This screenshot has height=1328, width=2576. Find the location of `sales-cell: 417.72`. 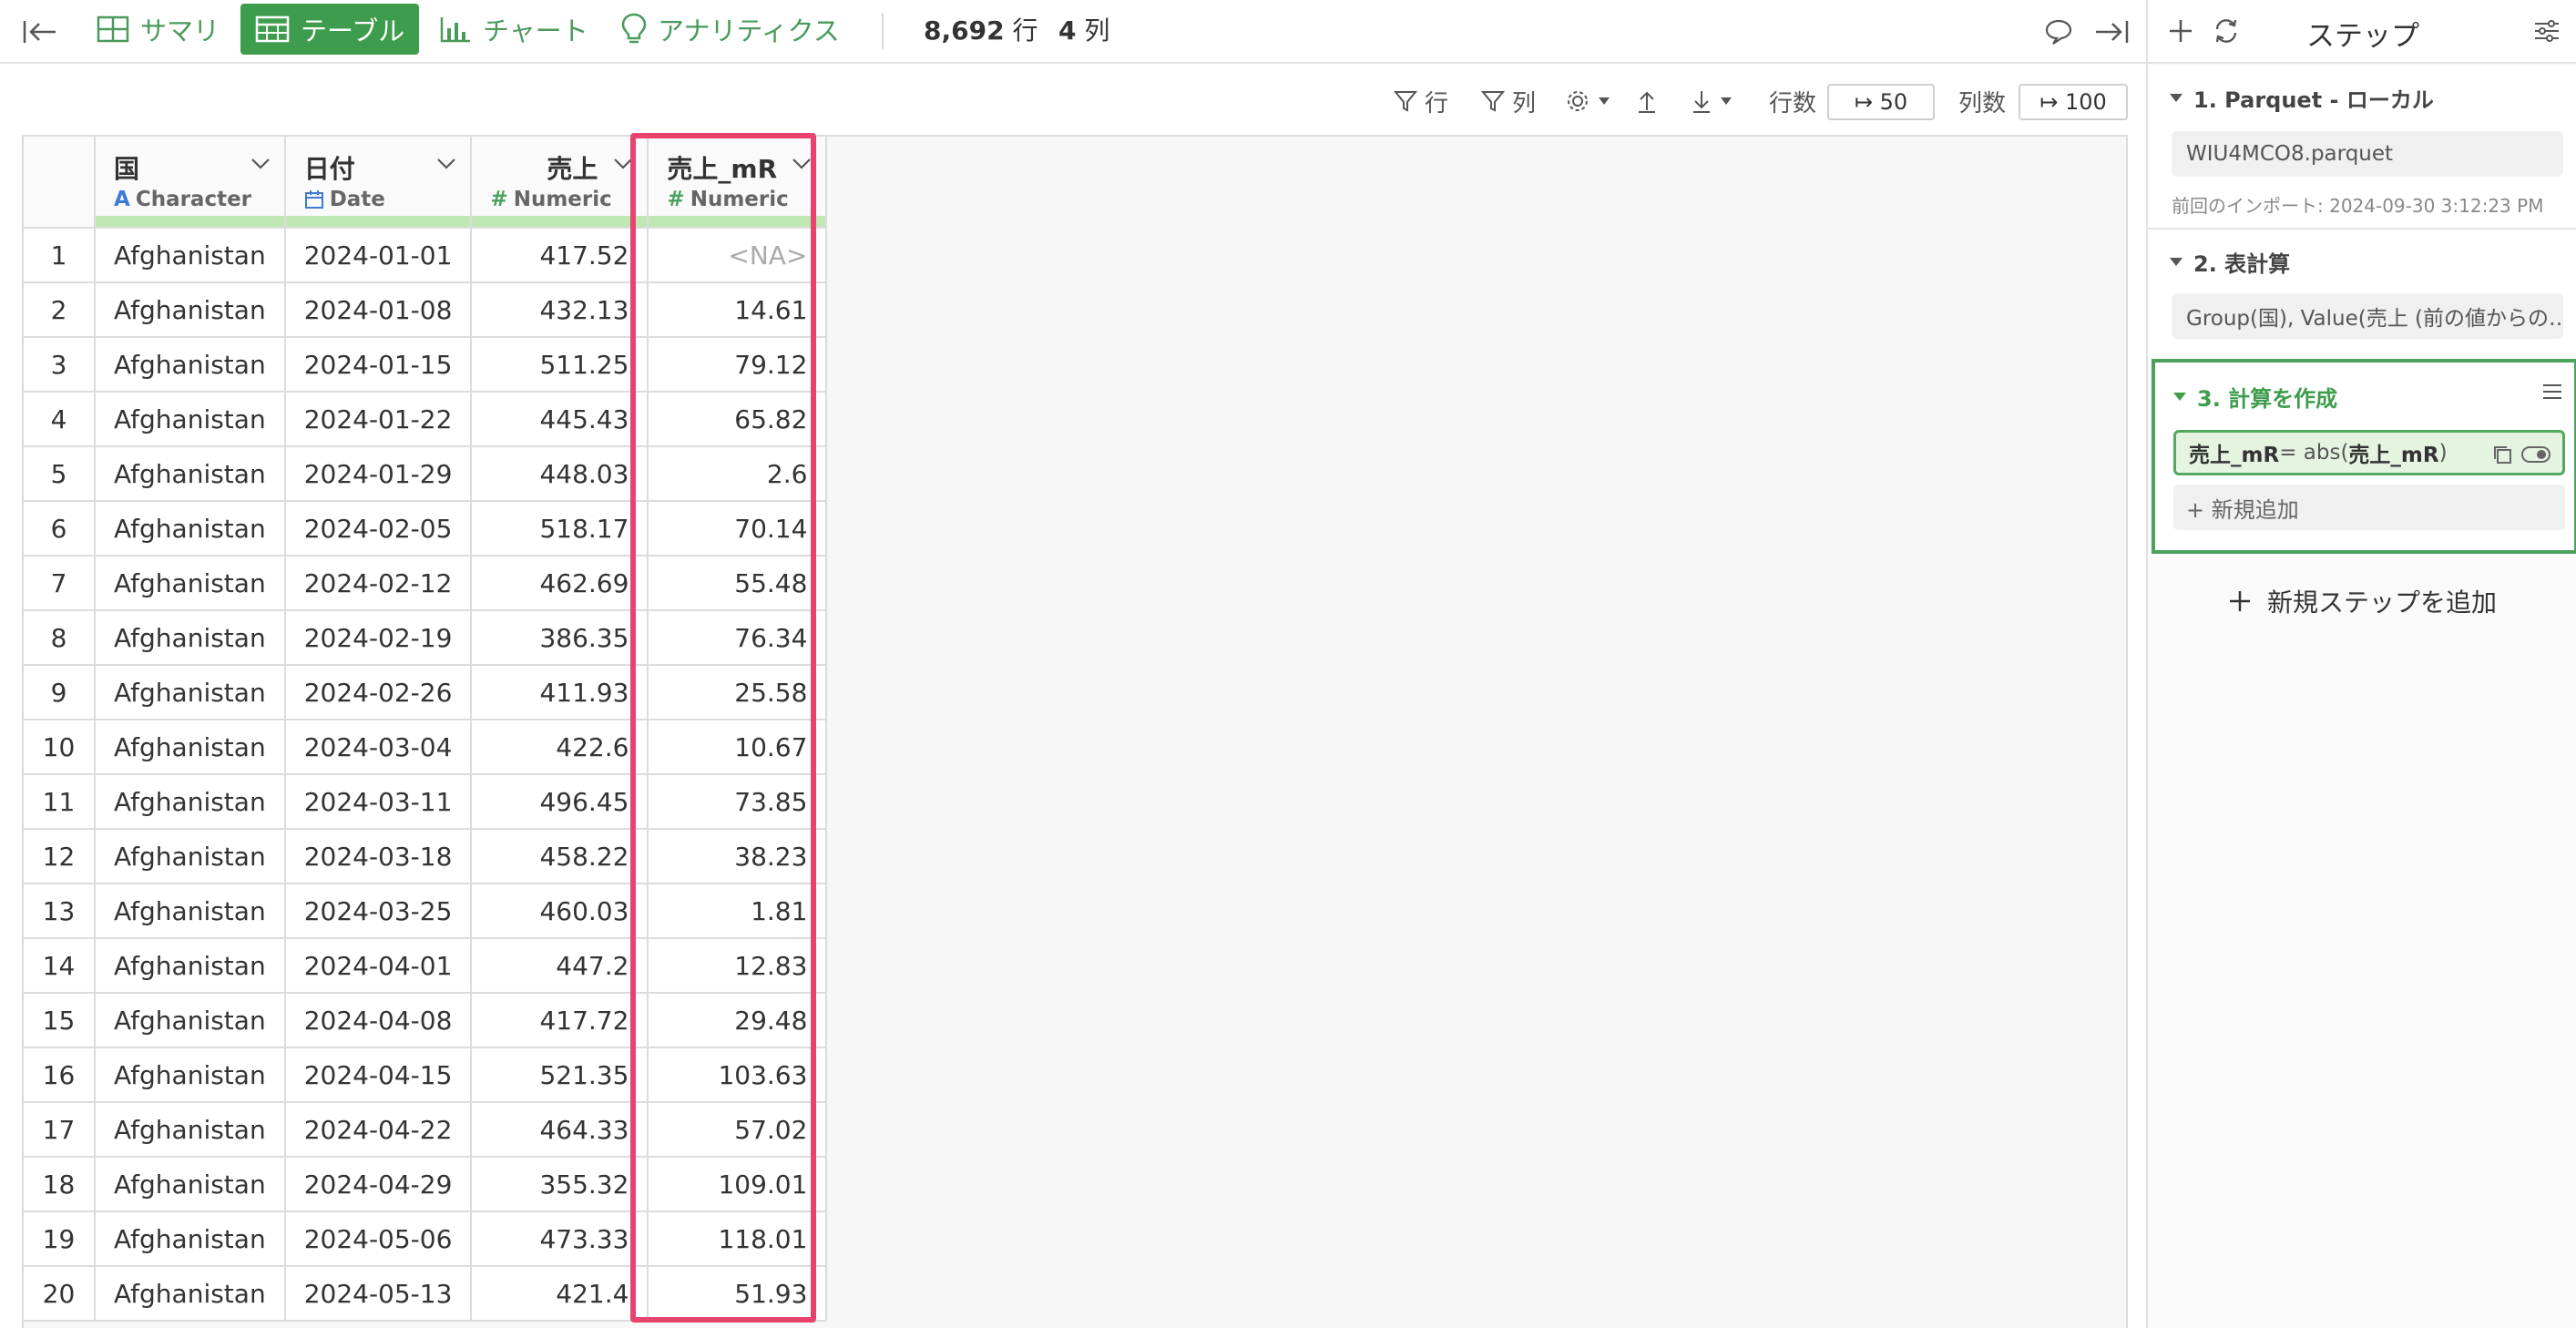

sales-cell: 417.72 is located at coordinates (560, 1021).